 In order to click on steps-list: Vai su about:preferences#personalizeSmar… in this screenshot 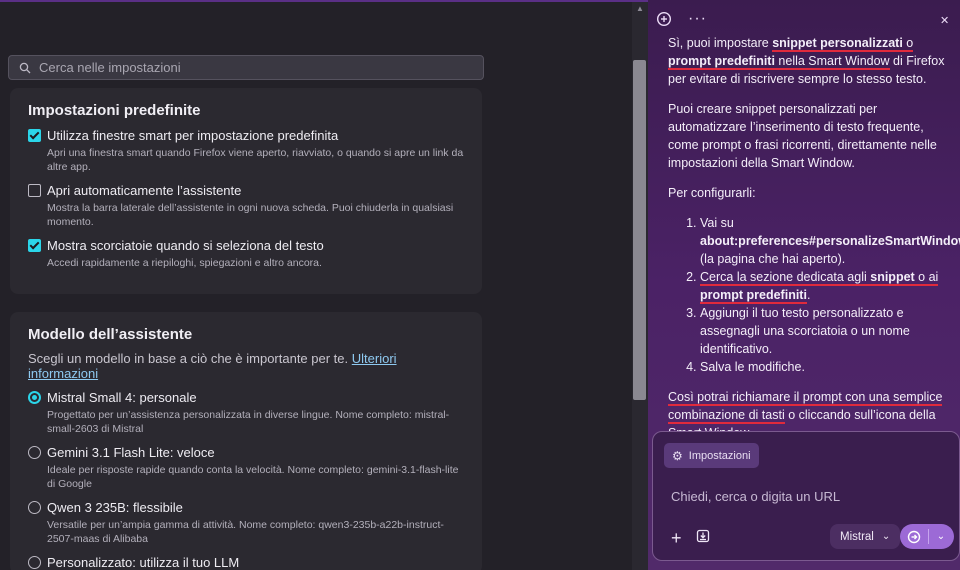, I will do `click(814, 295)`.